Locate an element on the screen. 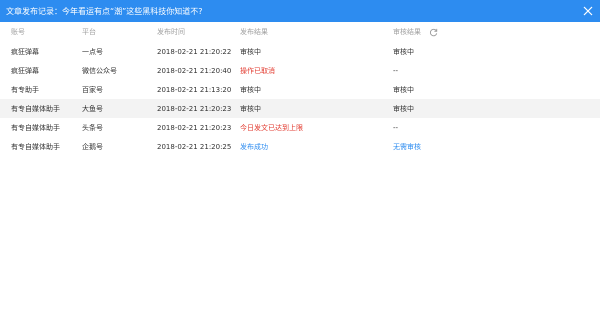 Image resolution: width=600 pixels, height=334 pixels. table-row: 疯狂弹幕 微信公众号 2018-02-21 21:20:40 操作已取消 -- is located at coordinates (300, 70).